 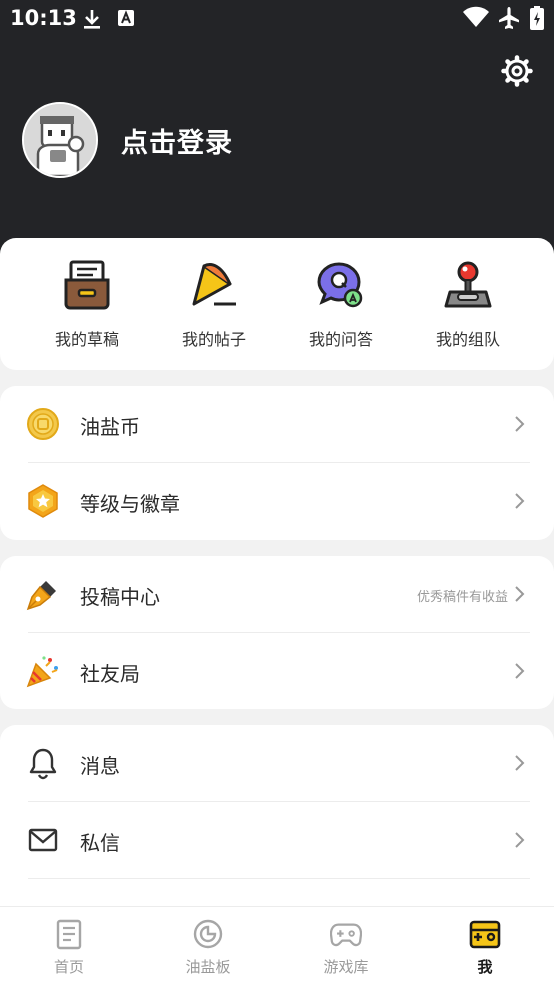 I want to click on menu-item-submission-center: 投稿中心 优秀稿件有收益, so click(x=277, y=594).